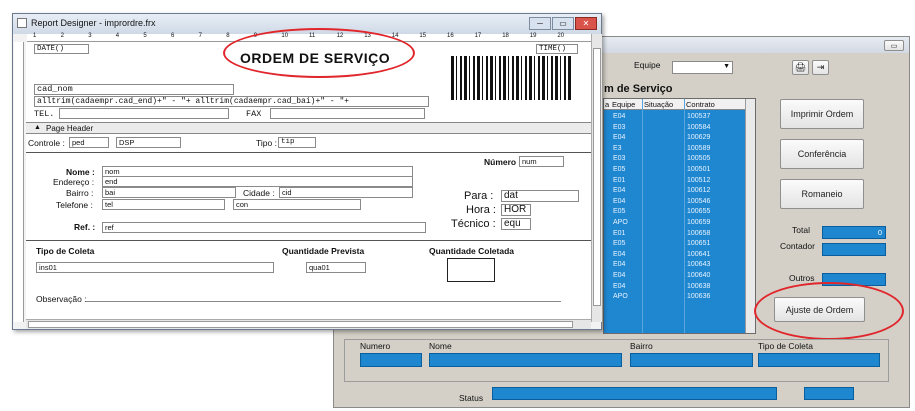  What do you see at coordinates (346, 192) in the screenshot?
I see `cidade-field: cid` at bounding box center [346, 192].